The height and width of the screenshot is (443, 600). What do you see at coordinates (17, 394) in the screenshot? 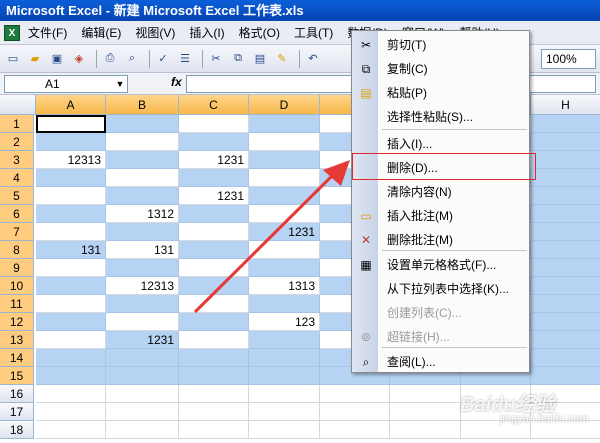
I see `row-header-16: 16` at bounding box center [17, 394].